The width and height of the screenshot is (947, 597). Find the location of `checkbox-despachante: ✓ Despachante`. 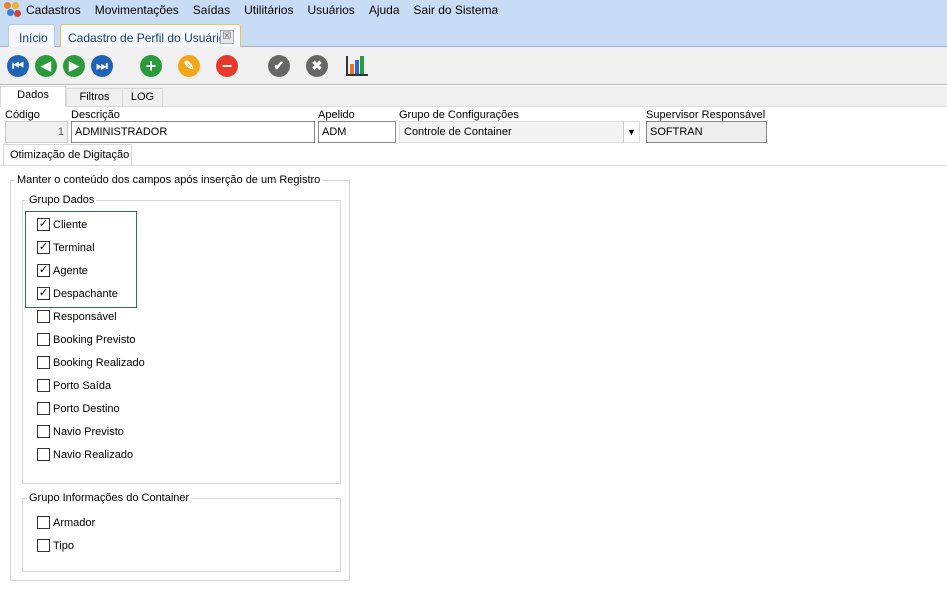

checkbox-despachante: ✓ Despachante is located at coordinates (77, 293).